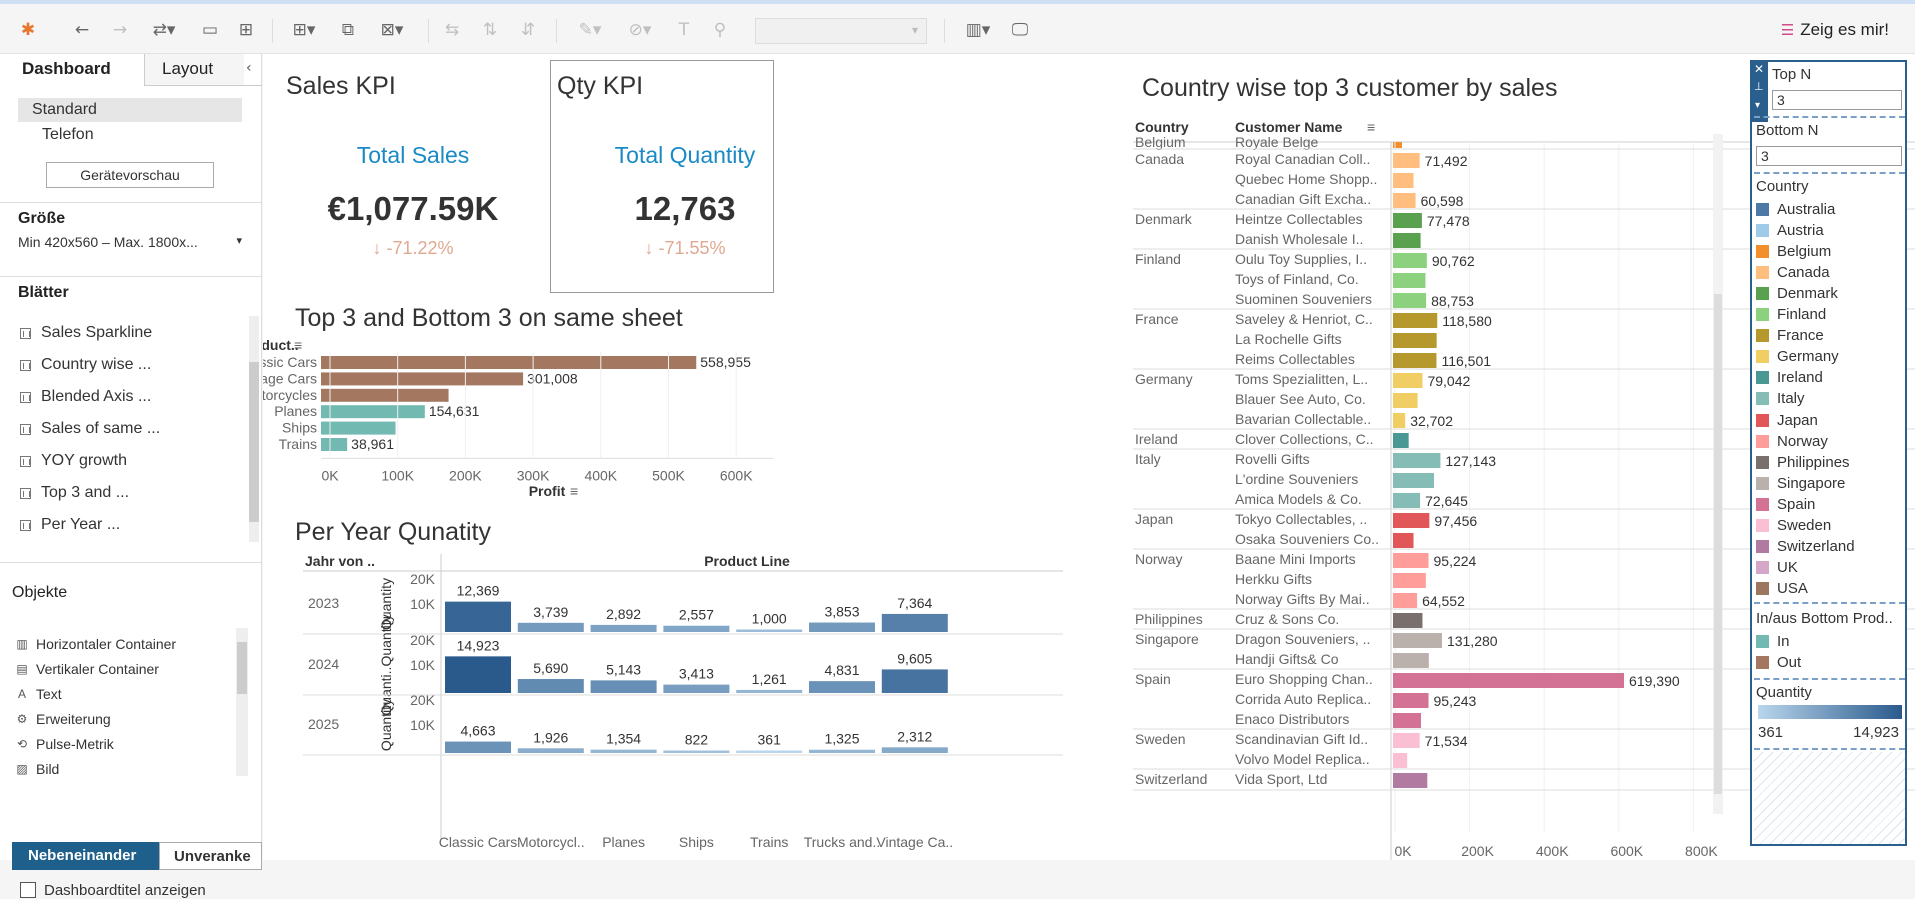 The width and height of the screenshot is (1915, 899). I want to click on customer-label: Reims Collectables, so click(1295, 359).